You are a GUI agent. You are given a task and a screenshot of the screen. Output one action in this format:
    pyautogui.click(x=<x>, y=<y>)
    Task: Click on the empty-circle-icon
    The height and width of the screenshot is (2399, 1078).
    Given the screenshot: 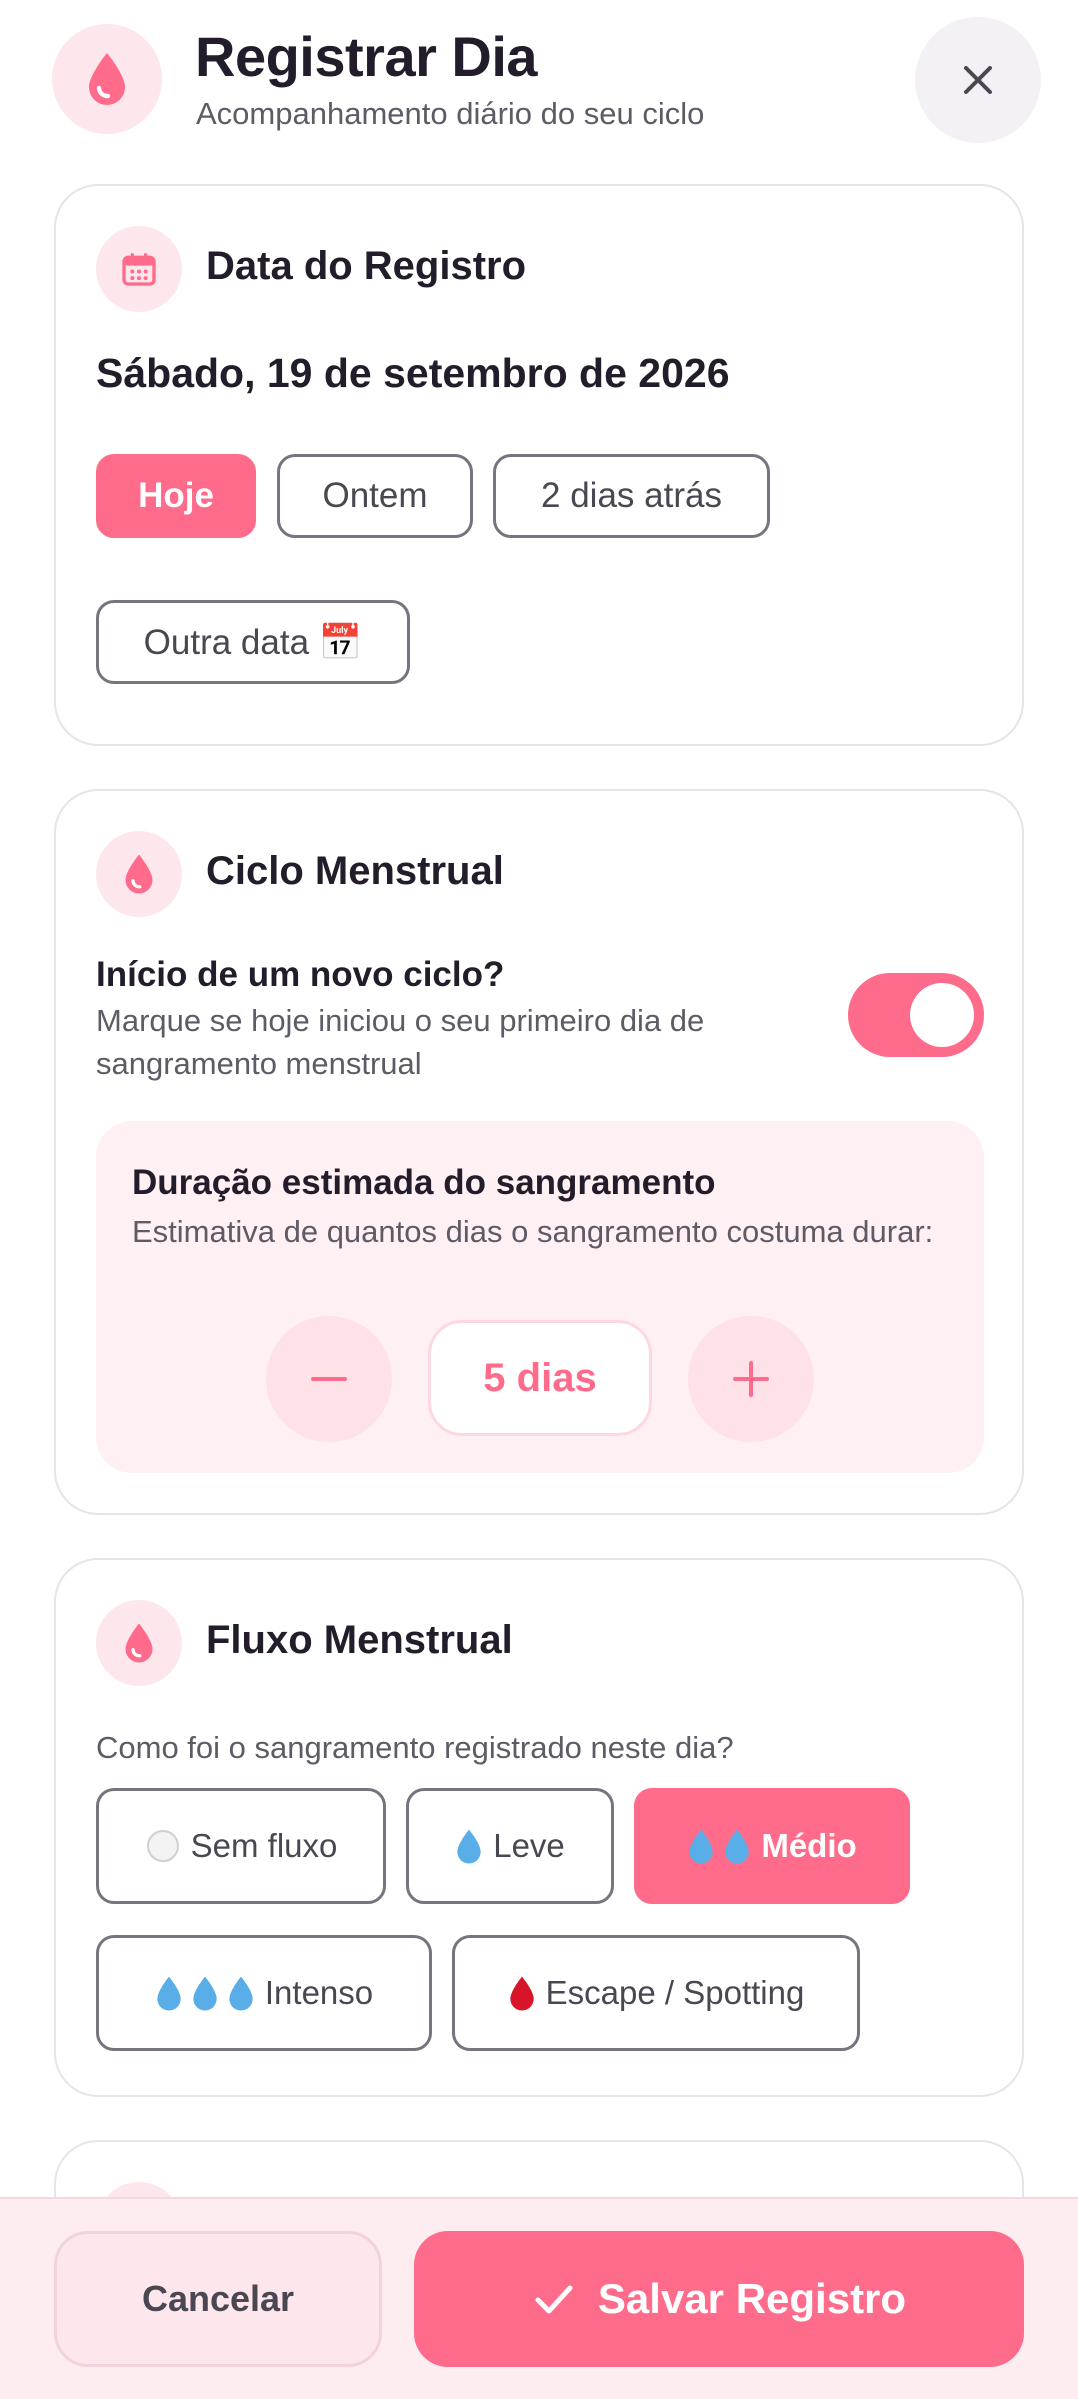 What is the action you would take?
    pyautogui.click(x=162, y=1846)
    